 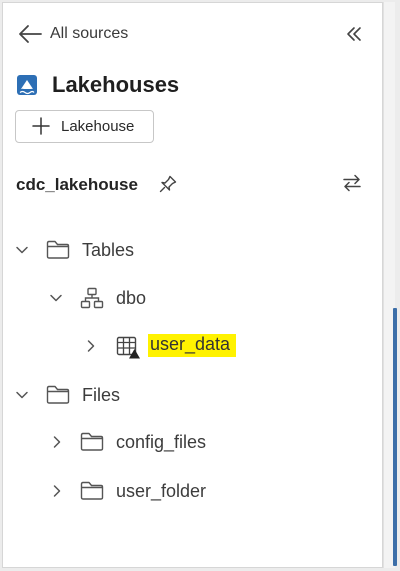 I want to click on arrow-left-icon, so click(x=30, y=34).